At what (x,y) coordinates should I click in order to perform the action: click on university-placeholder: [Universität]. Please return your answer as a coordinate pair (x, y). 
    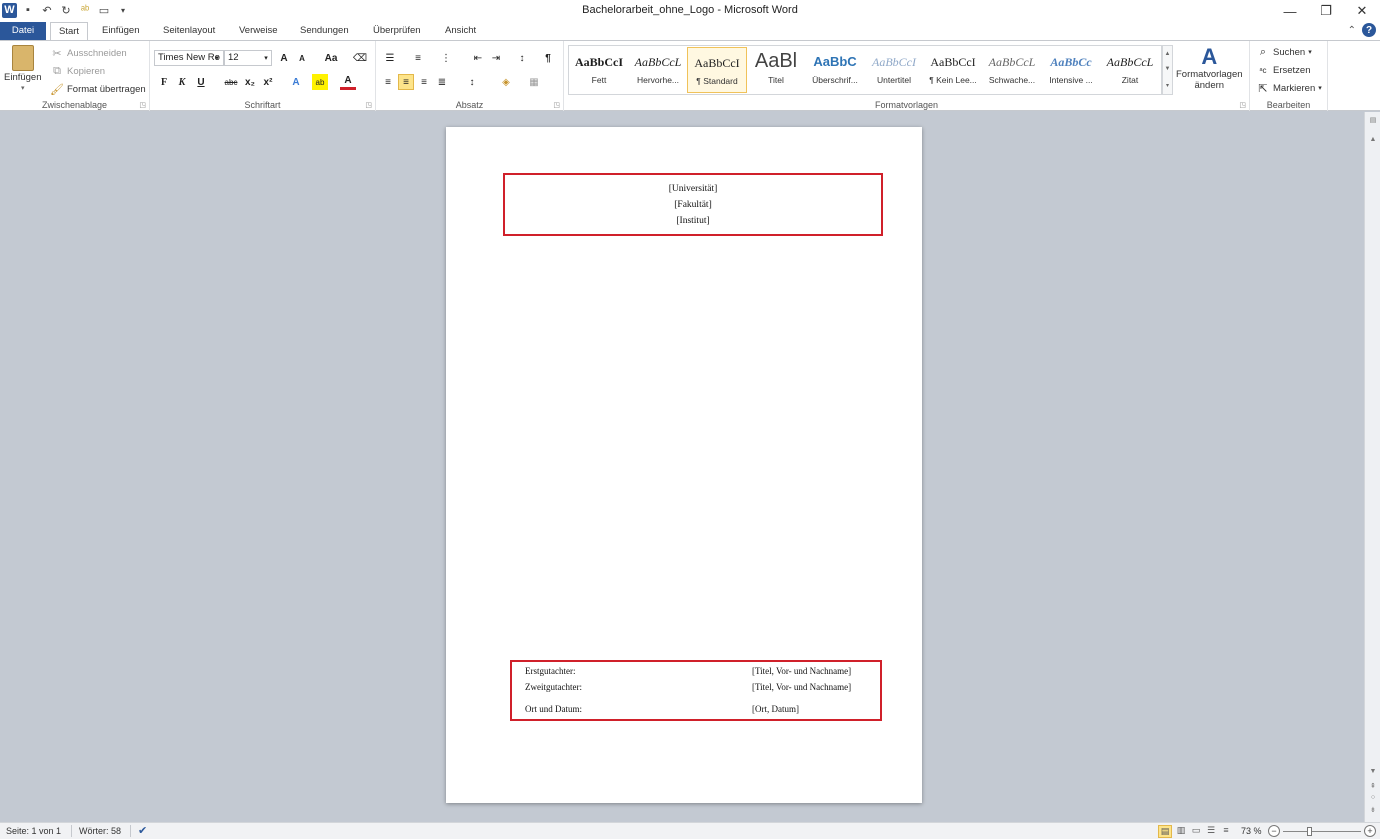
    Looking at the image, I should click on (693, 189).